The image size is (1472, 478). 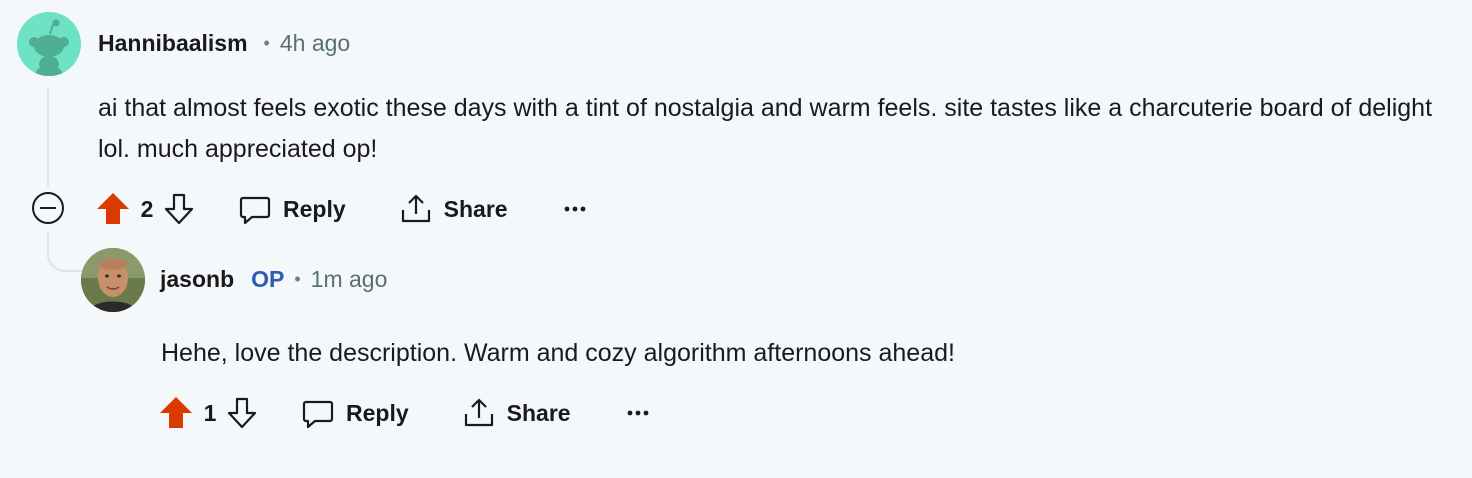 I want to click on reply-actions: 1 Reply Share, so click(x=403, y=413).